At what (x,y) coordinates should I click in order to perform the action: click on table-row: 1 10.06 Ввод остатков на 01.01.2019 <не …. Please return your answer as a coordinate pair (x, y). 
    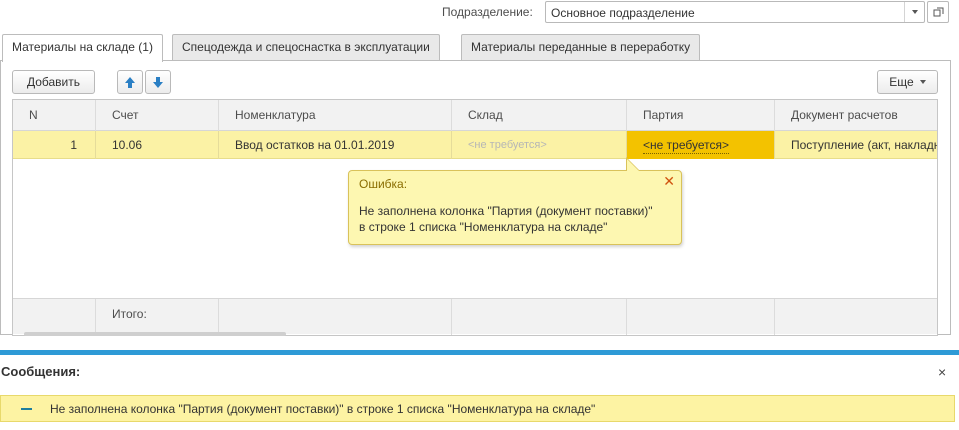
    Looking at the image, I should click on (475, 145).